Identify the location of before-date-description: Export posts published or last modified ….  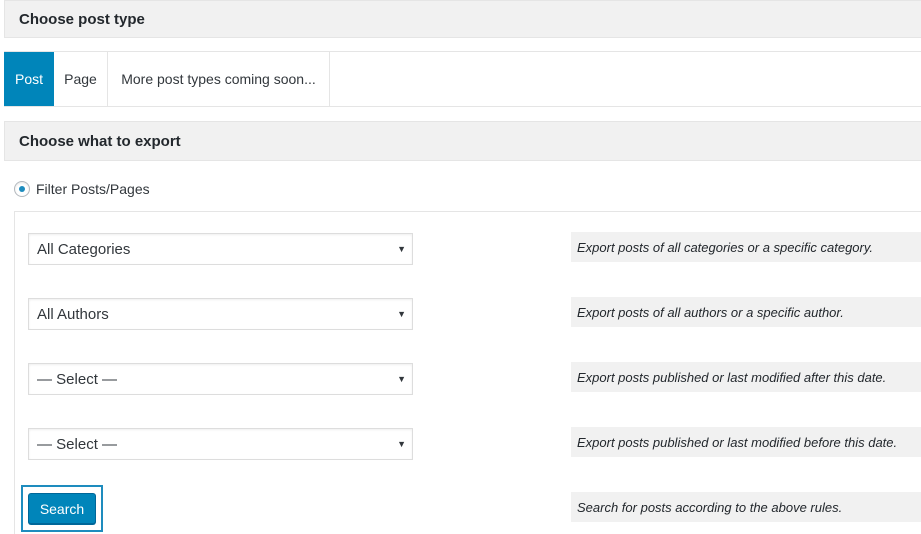
(746, 442).